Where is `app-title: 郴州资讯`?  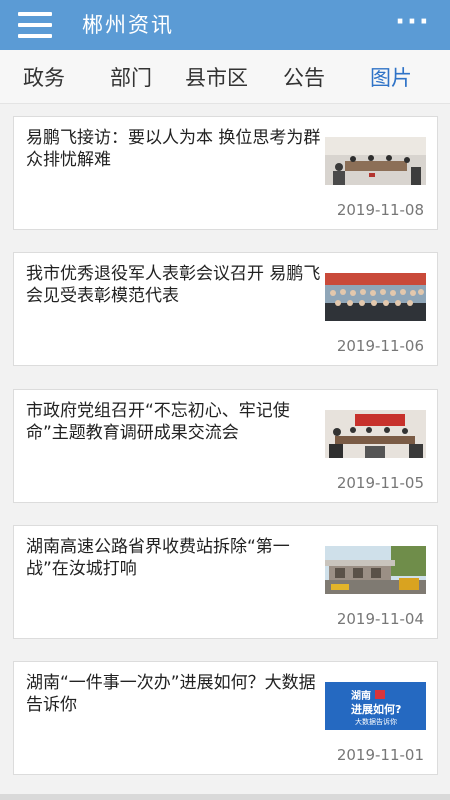
app-title: 郴州资讯 is located at coordinates (128, 25).